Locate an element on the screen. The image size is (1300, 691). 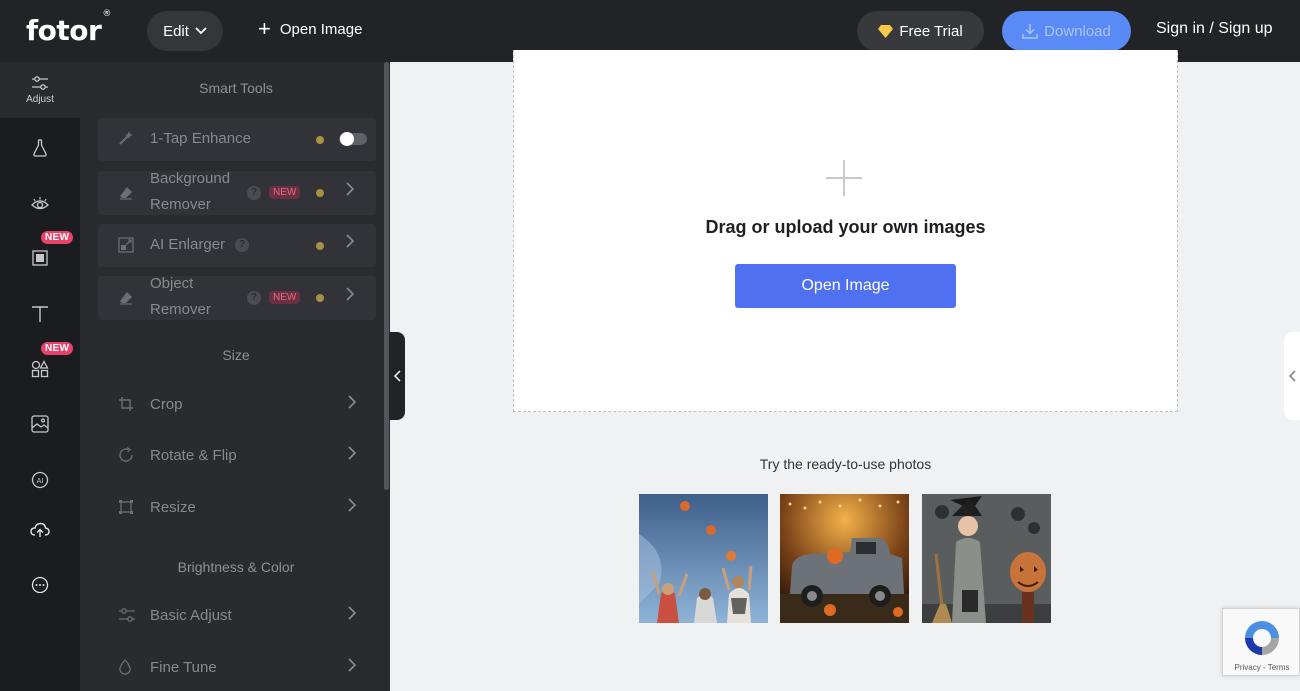
expand-right-panel-button is located at coordinates (1292, 376).